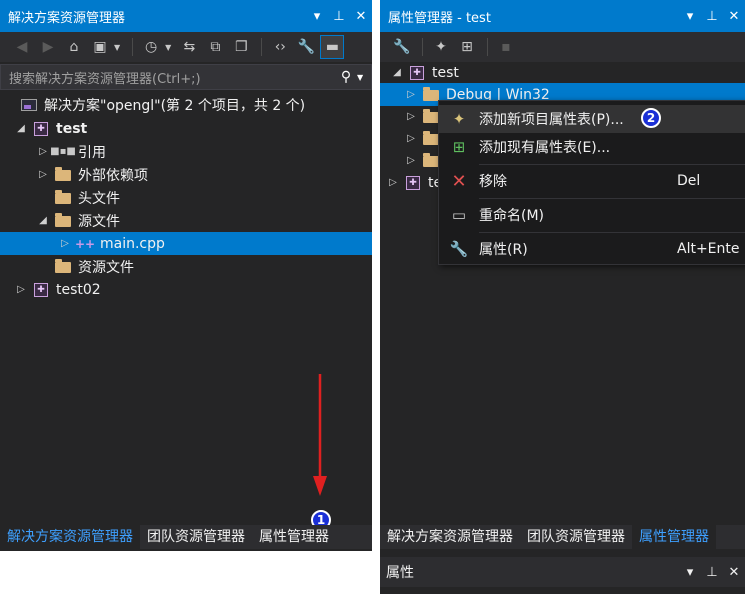 Image resolution: width=745 pixels, height=594 pixels. I want to click on tree-item-project-test02: ▷ ✚ test02, so click(186, 289).